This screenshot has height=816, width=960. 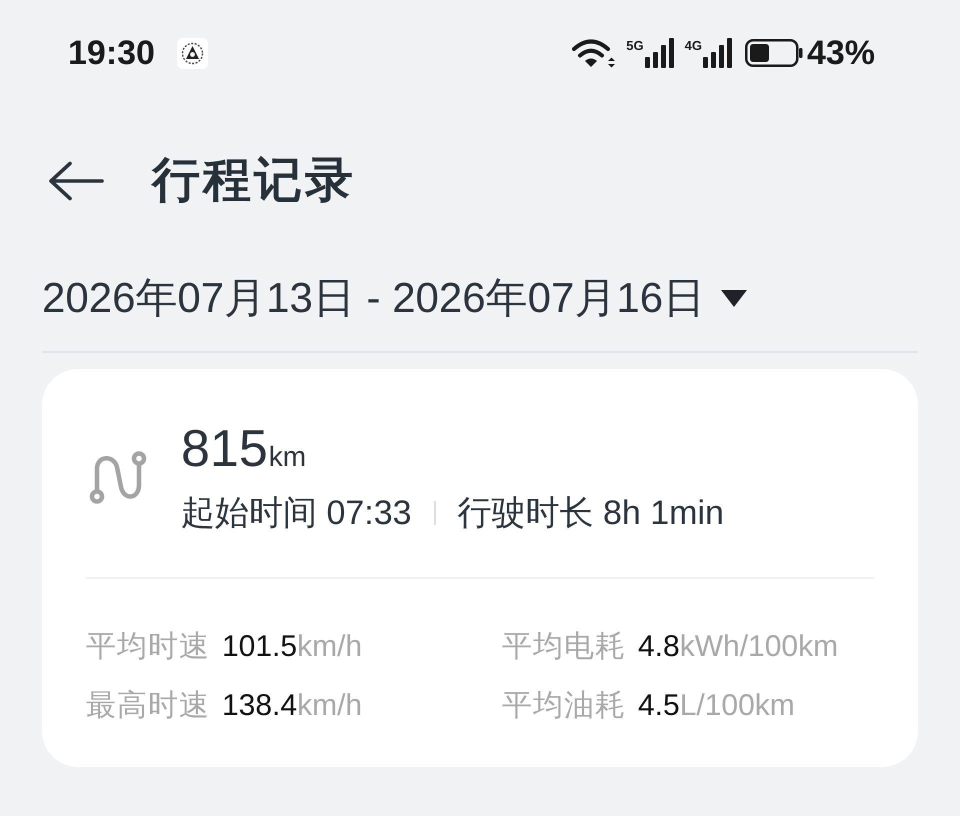 I want to click on trip-detail-text: 行驶时长 8h 1min, so click(x=591, y=513).